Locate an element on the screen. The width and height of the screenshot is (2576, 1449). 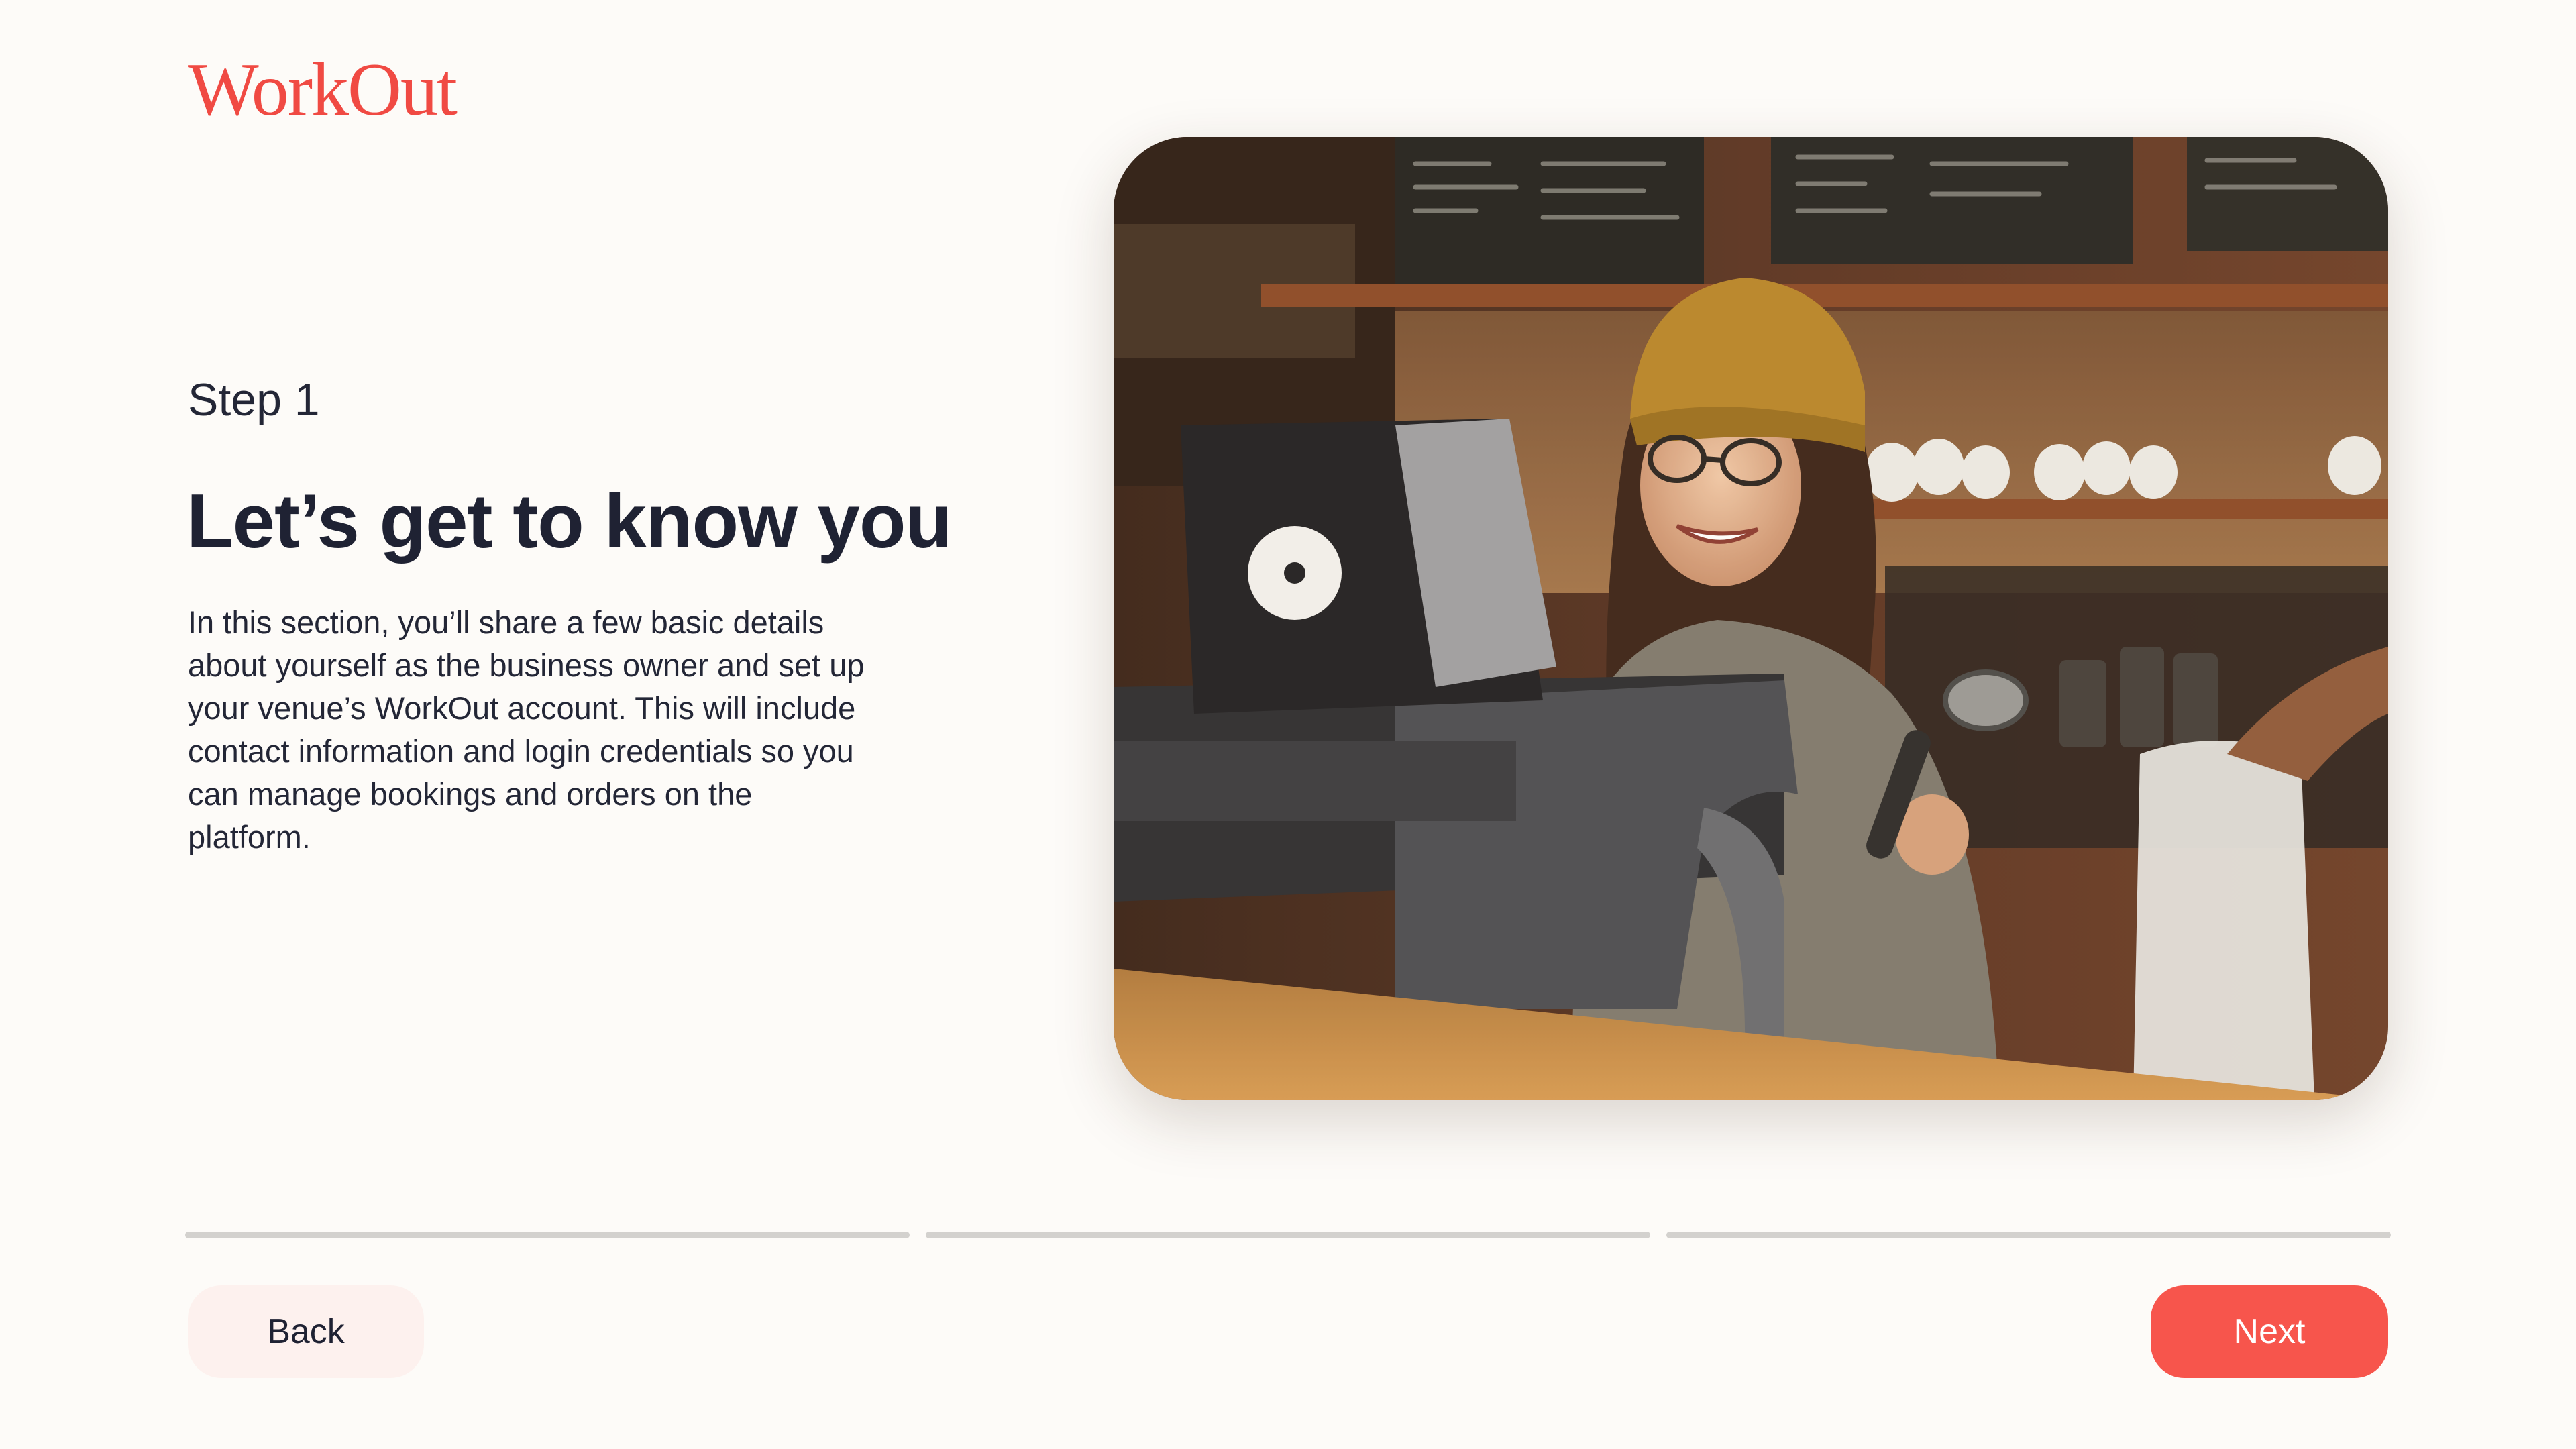
progress-bar is located at coordinates (1288, 1235).